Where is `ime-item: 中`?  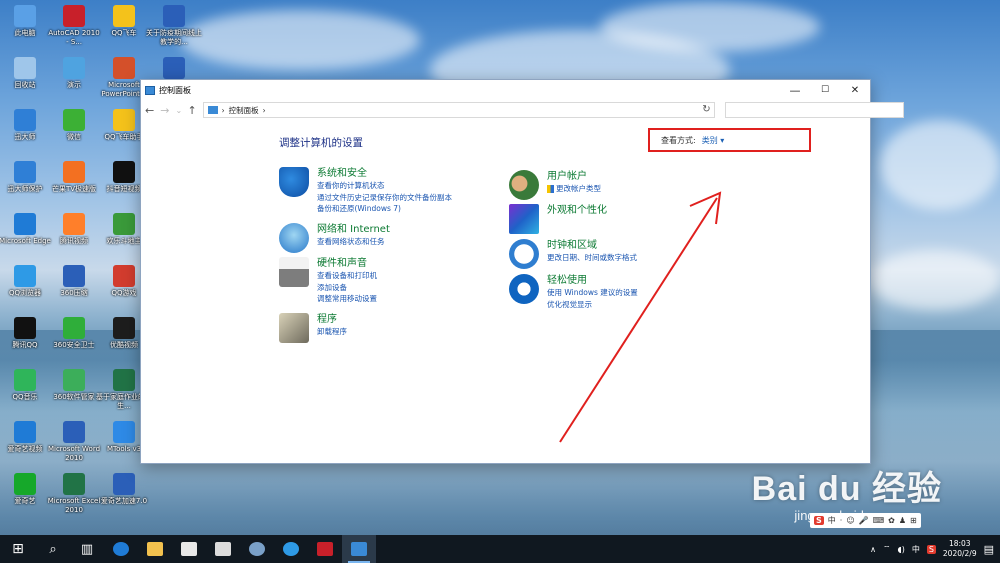
ime-item: 中 is located at coordinates (832, 520).